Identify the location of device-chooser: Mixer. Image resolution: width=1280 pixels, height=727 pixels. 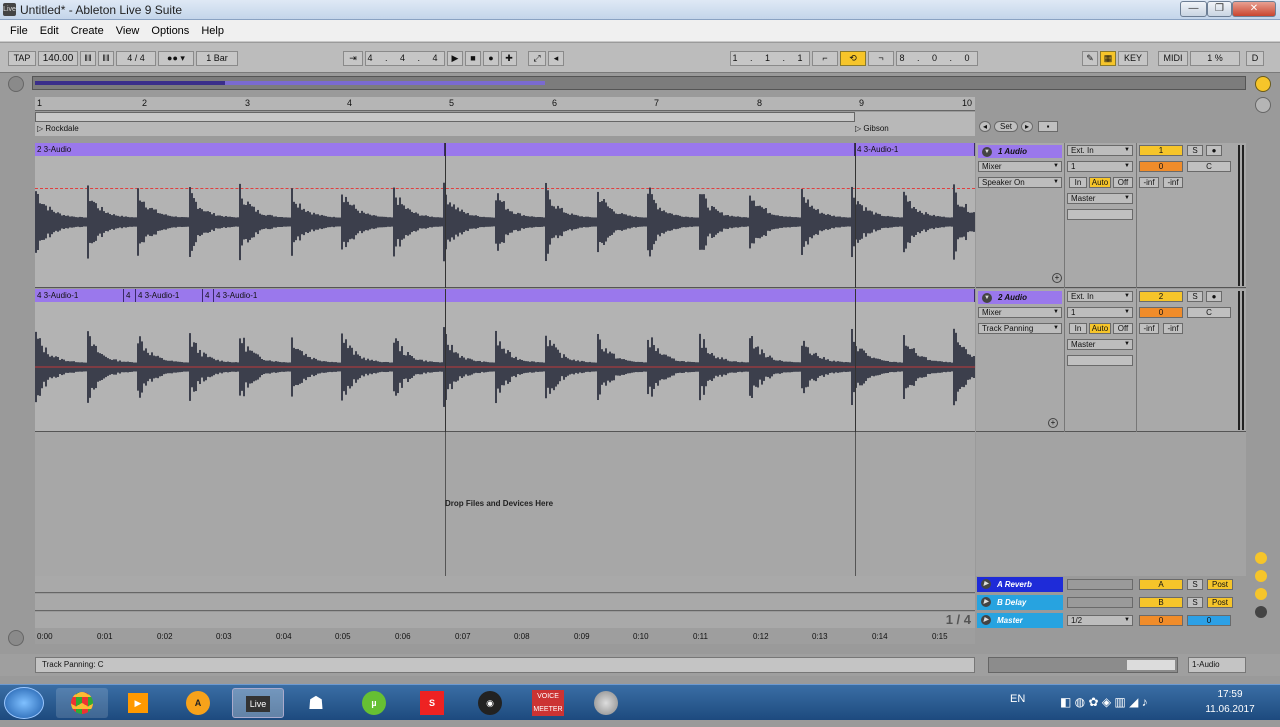
(1020, 312).